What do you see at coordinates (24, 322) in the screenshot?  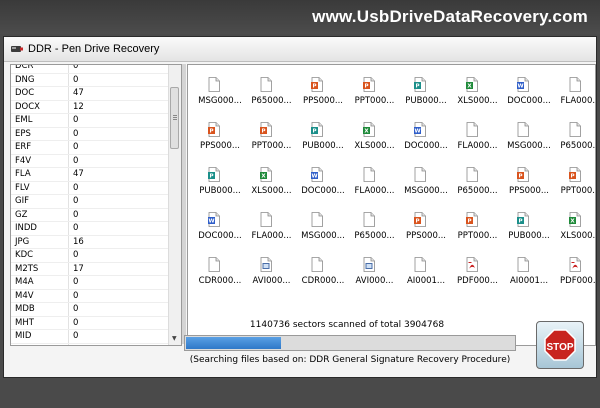 I see `file-type-name: MHT` at bounding box center [24, 322].